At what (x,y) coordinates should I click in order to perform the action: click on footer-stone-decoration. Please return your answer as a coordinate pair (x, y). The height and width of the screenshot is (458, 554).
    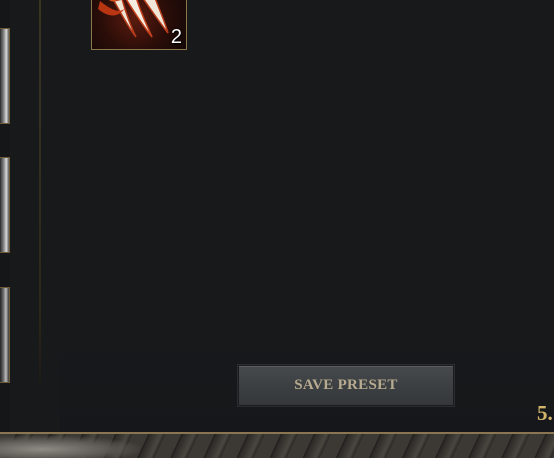
    Looking at the image, I should click on (70, 447).